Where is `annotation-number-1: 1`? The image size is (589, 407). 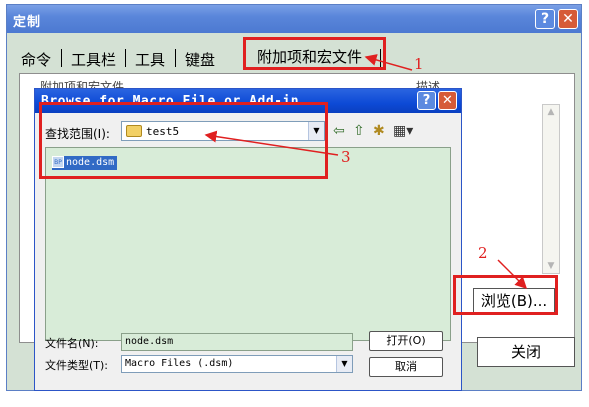 annotation-number-1: 1 is located at coordinates (419, 64).